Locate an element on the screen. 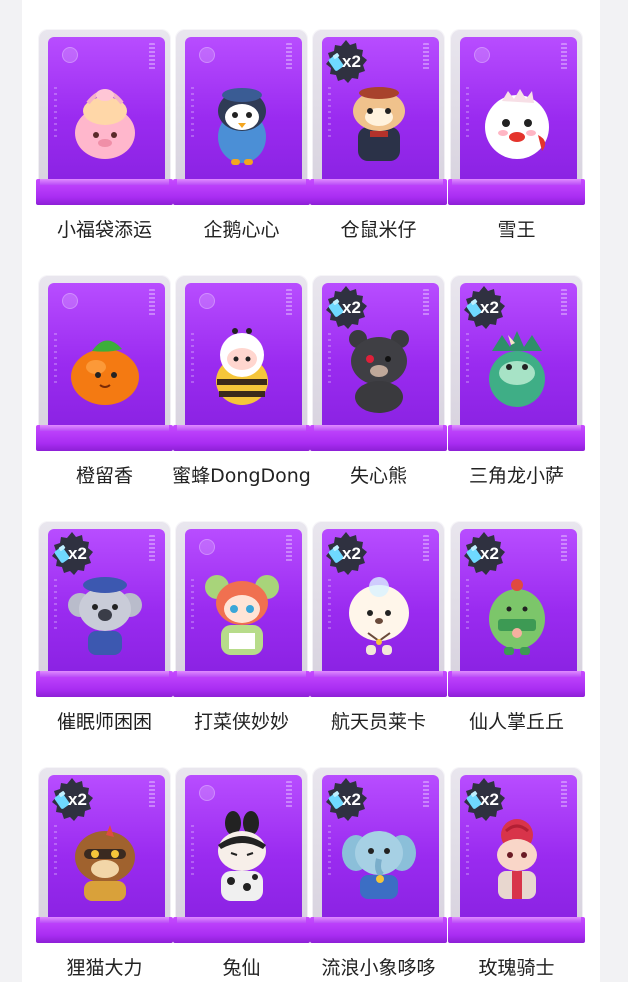 The image size is (628, 982). figure-name: 小福袋添运 is located at coordinates (104, 230).